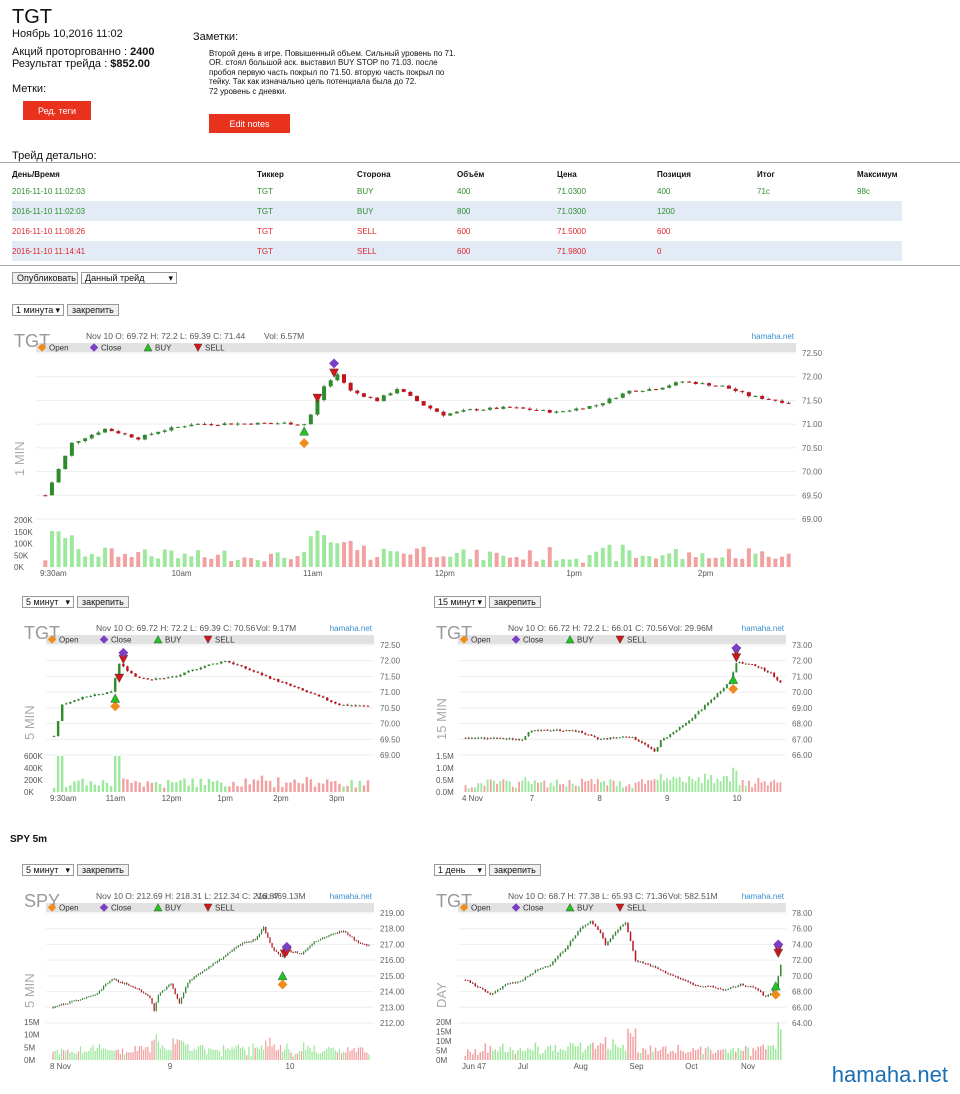  Describe the element at coordinates (57, 309) in the screenshot. I see `chevron-down-icon: ▾` at that location.